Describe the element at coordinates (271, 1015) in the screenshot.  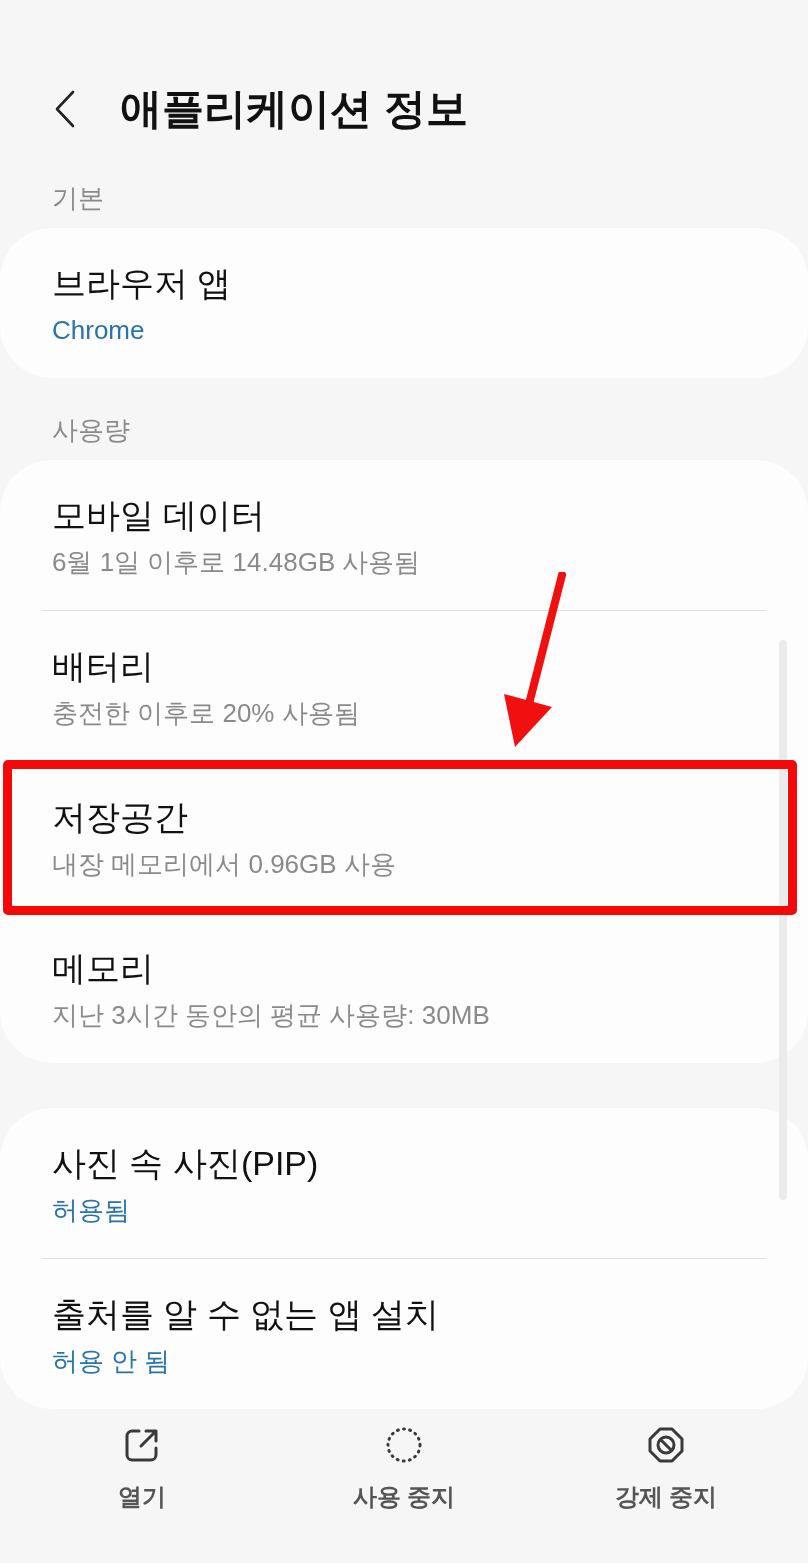
I see `setting-summary: 지난 3시간 동안의 평균 사용량: 30MB` at that location.